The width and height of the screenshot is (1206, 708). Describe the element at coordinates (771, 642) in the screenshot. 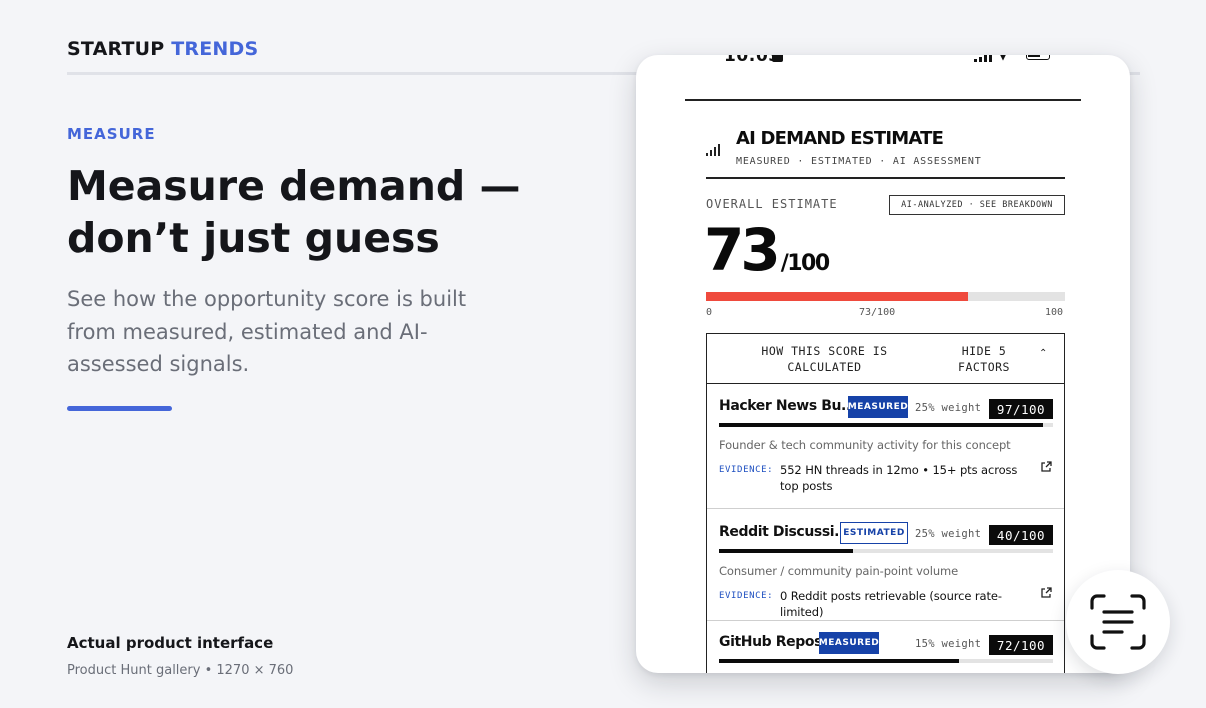

I see `factor-name: GitHub Repos` at that location.